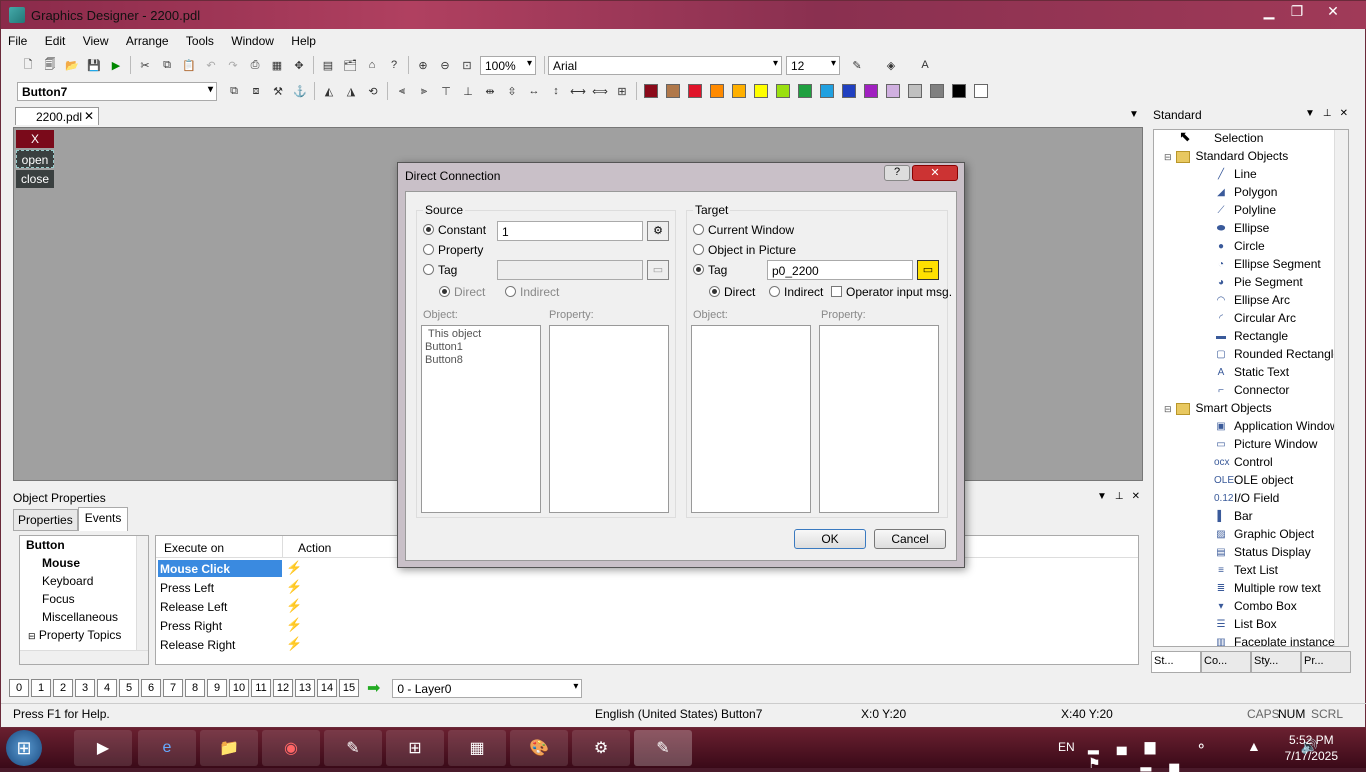 This screenshot has height=772, width=1366. I want to click on font-combo: Arial, so click(665, 65).